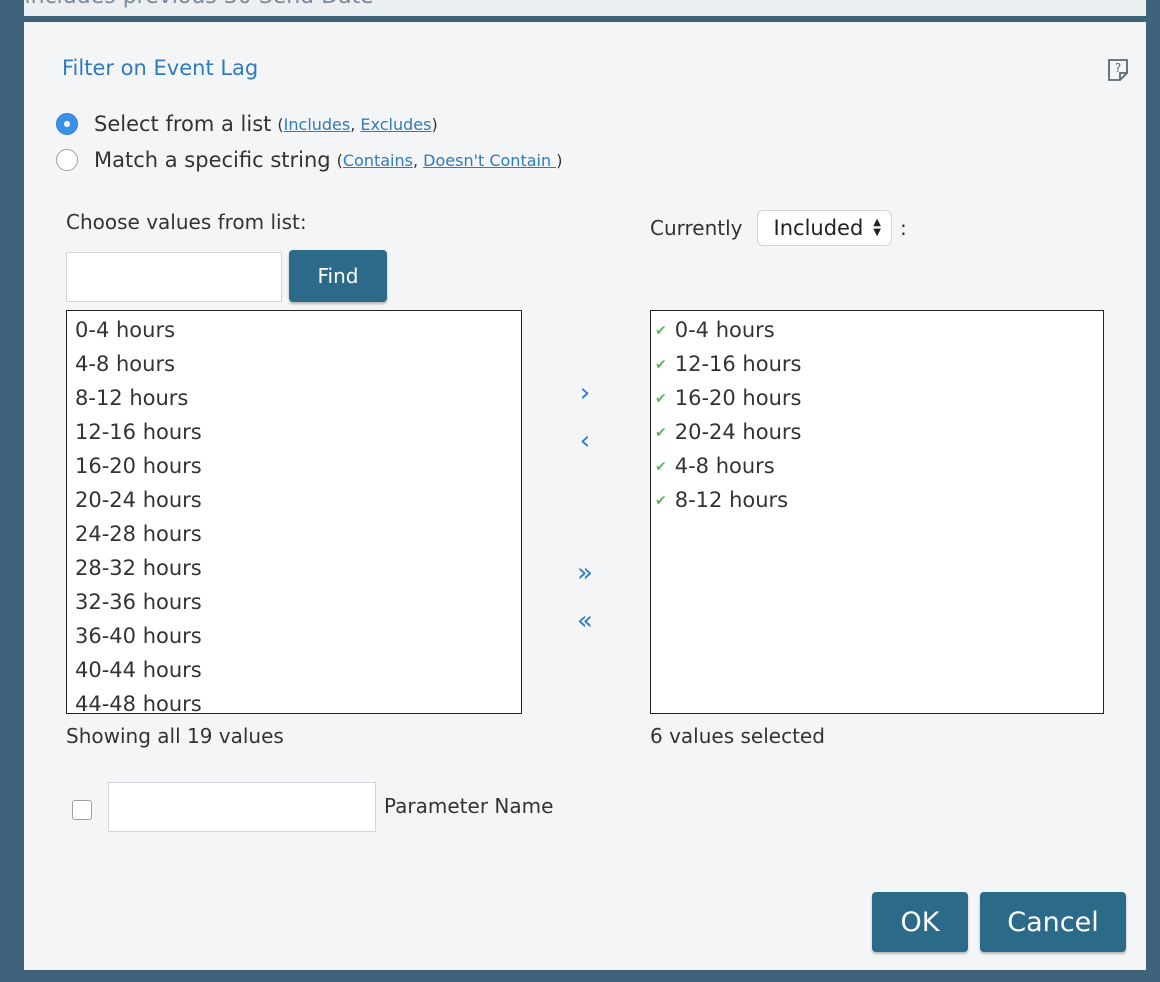 This screenshot has height=982, width=1160. Describe the element at coordinates (212, 160) in the screenshot. I see `radio-label-string: Match a specific string` at that location.